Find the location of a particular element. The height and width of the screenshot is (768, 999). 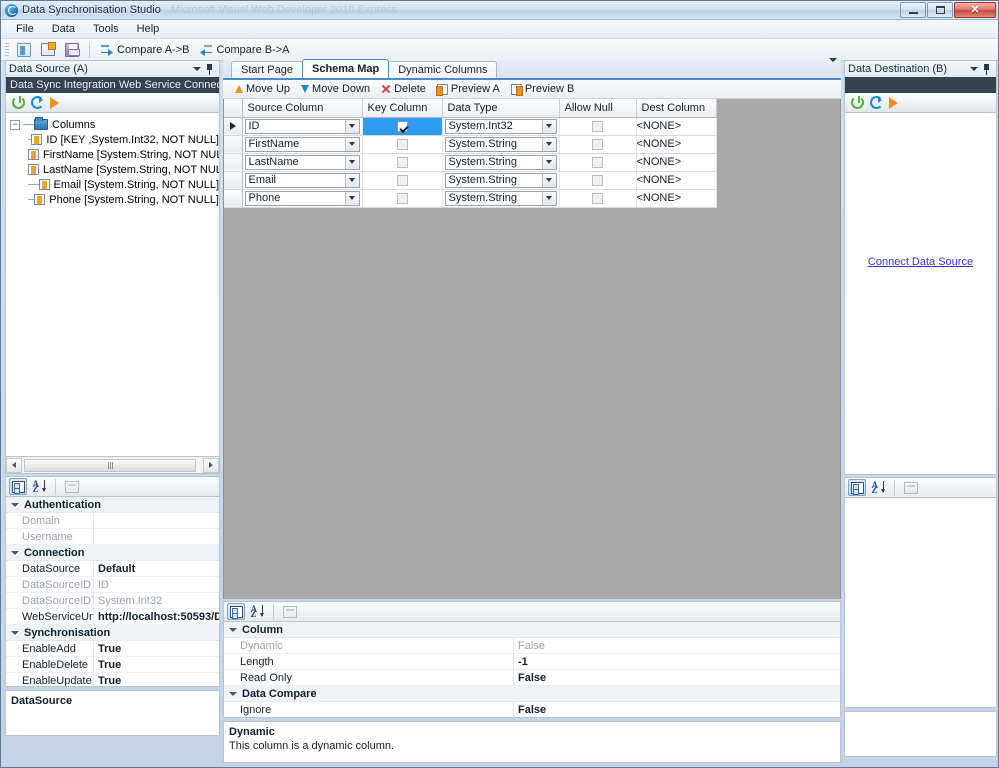

source-column-combobox: ID is located at coordinates (302, 126).